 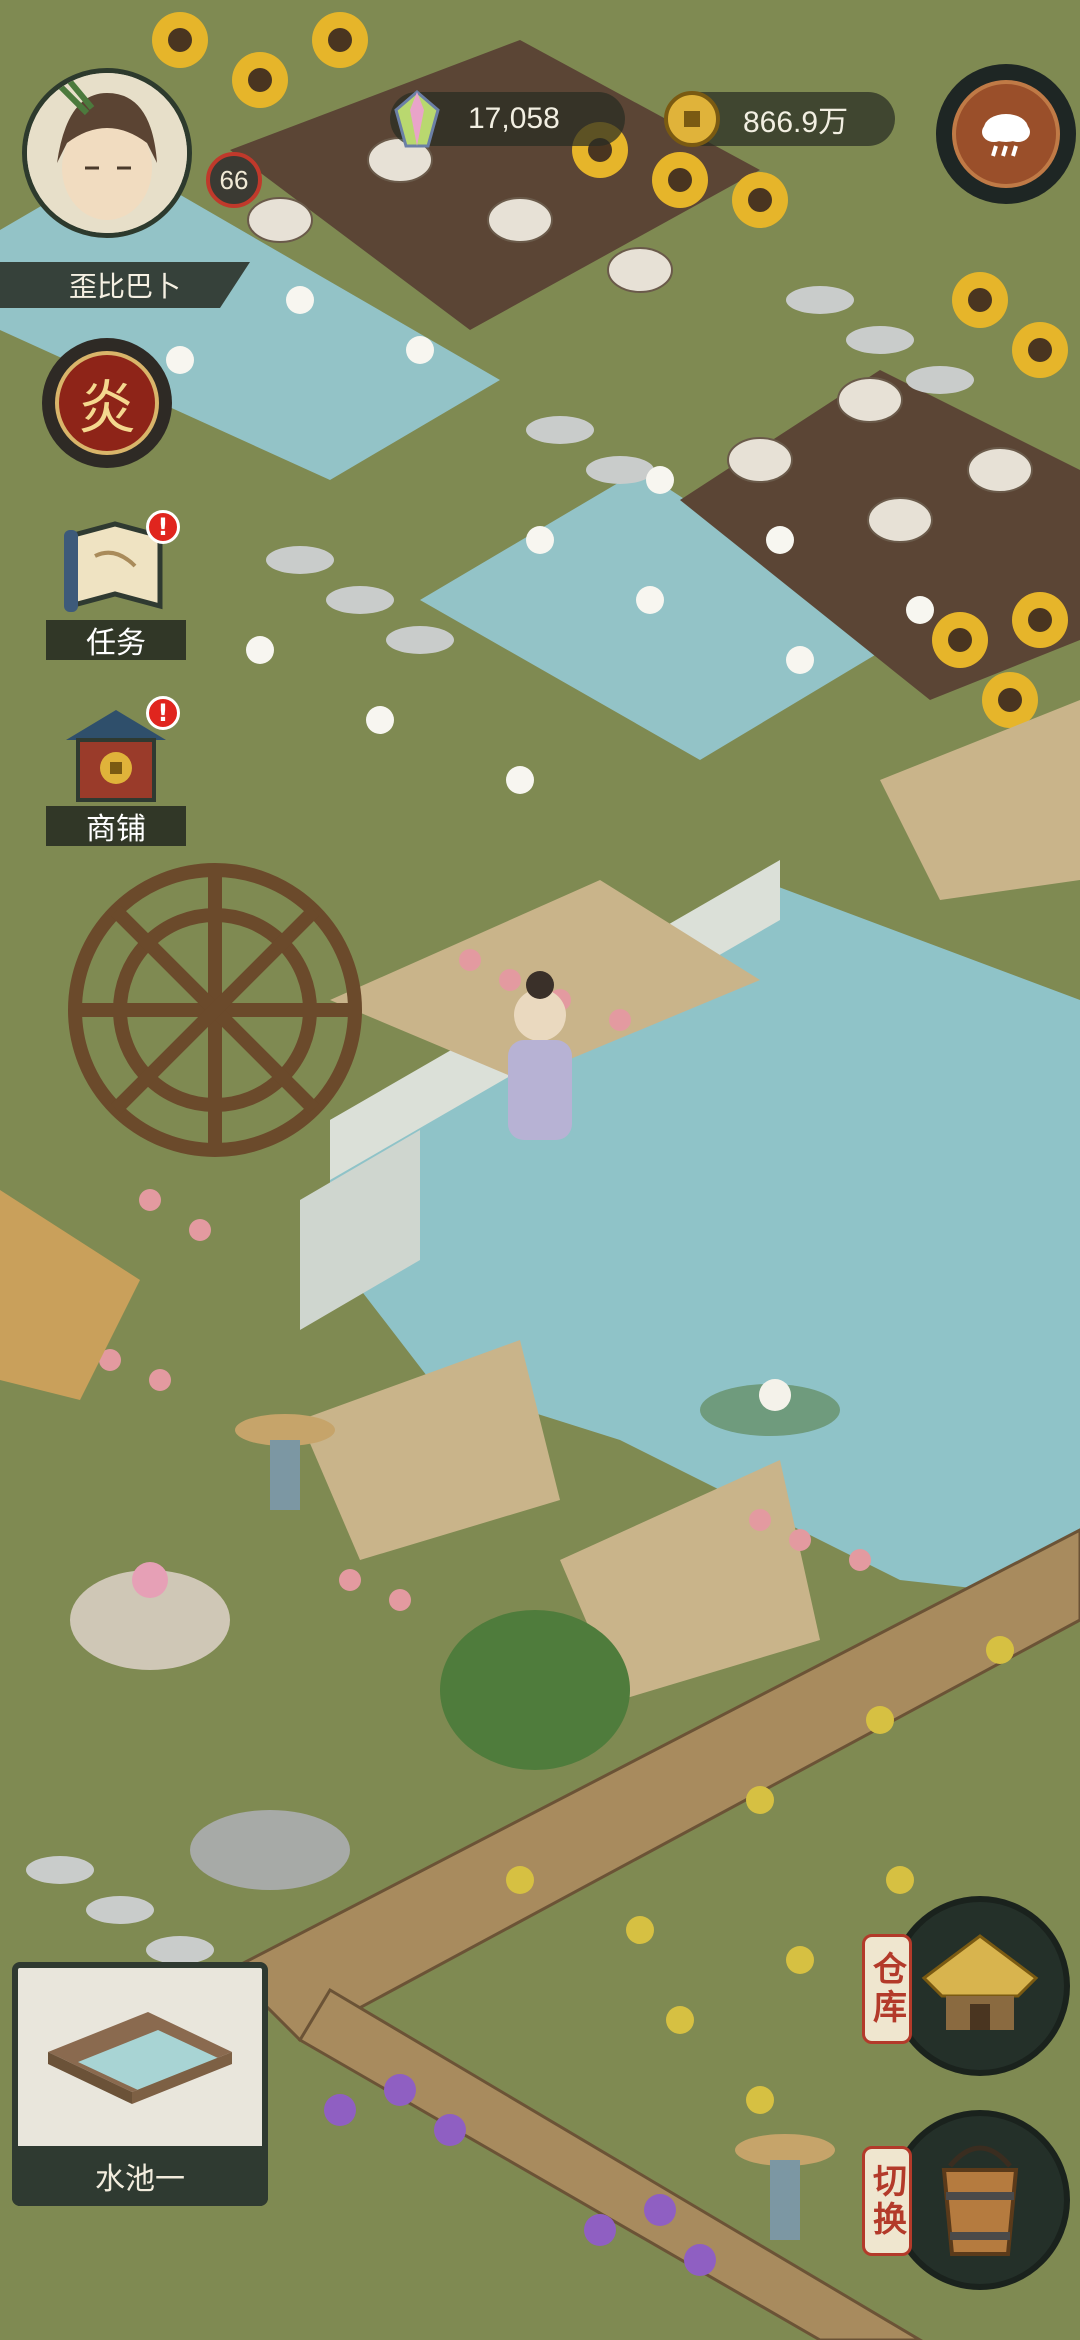 I want to click on weather-button, so click(x=1006, y=134).